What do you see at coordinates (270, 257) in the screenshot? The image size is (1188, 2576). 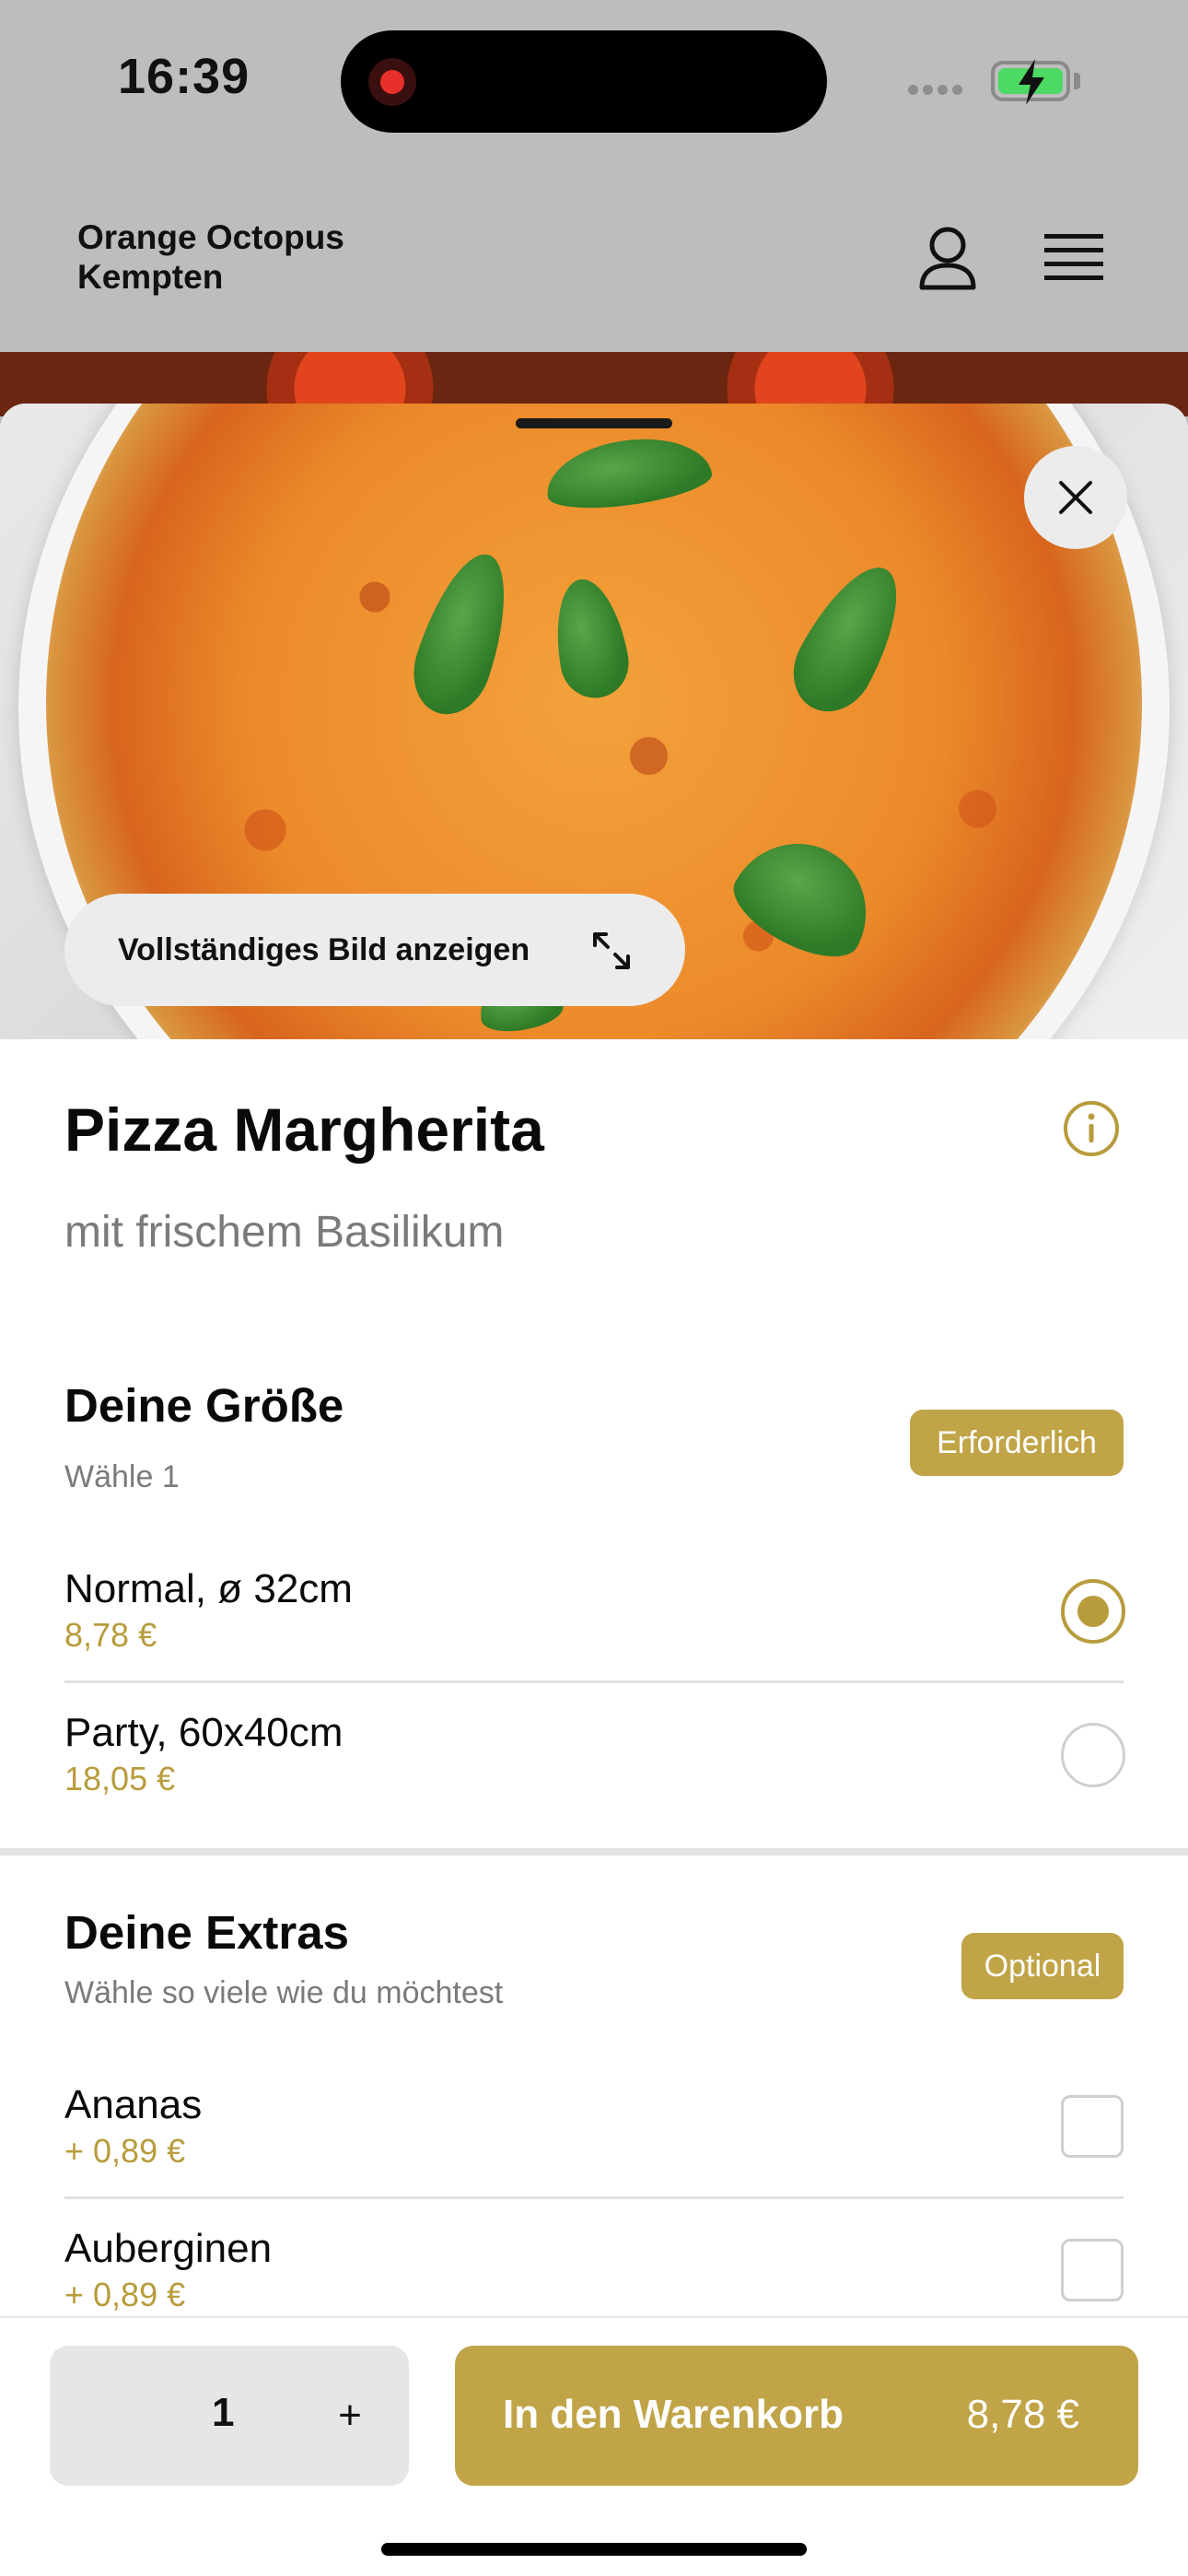 I see `restaurant-name: Orange Octopus Kempten` at bounding box center [270, 257].